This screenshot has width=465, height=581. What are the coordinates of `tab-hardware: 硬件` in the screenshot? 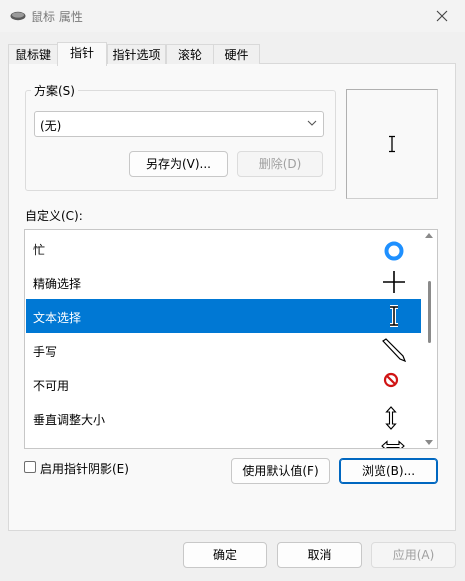 It's located at (236, 54).